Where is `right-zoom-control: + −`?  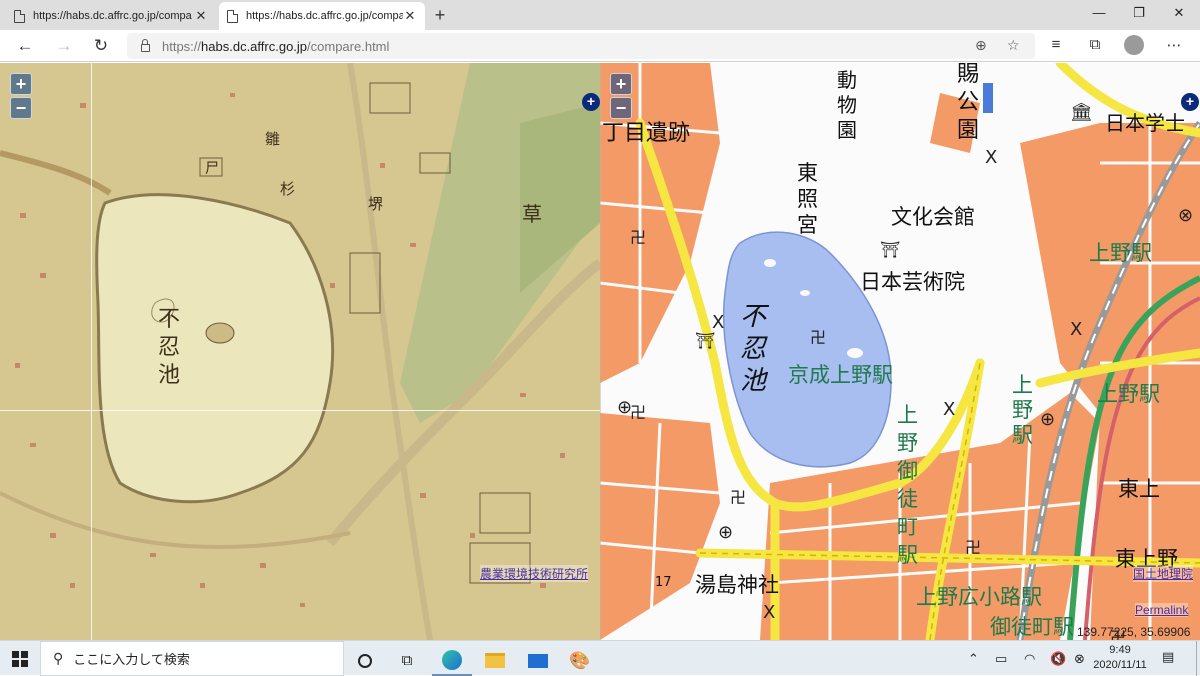 right-zoom-control: + − is located at coordinates (621, 97).